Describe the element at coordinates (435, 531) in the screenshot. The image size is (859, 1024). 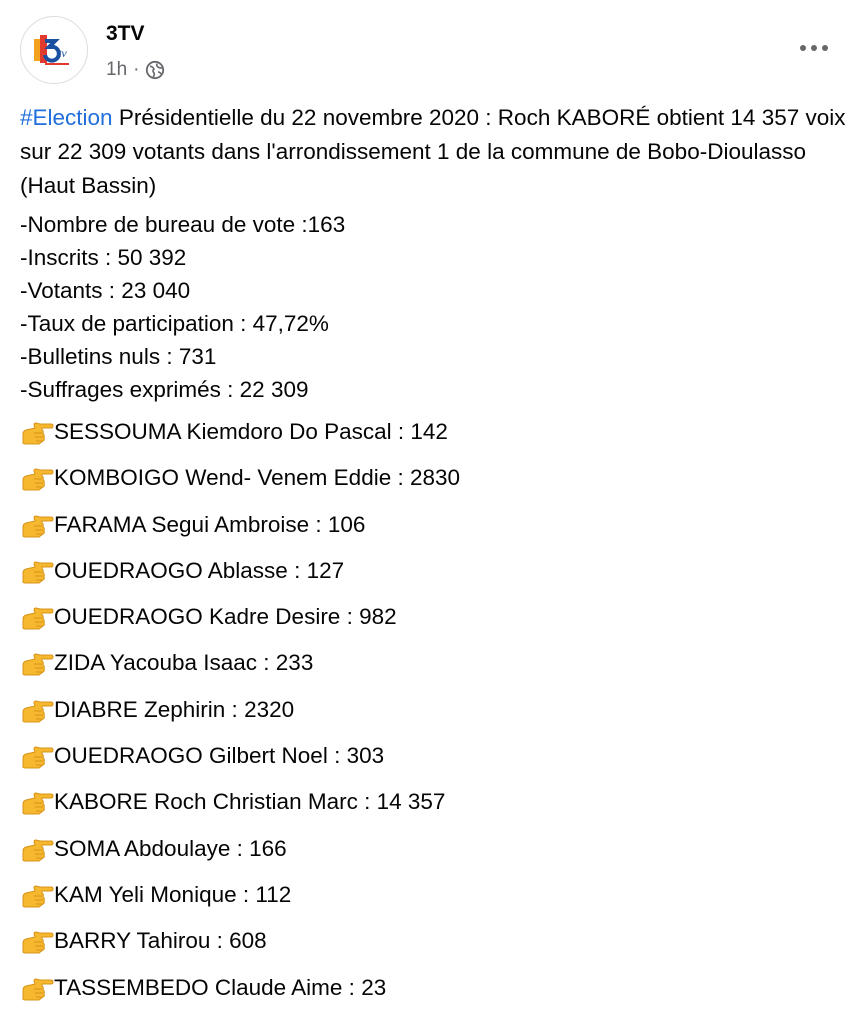
I see `candidate-item: FARAMA Segui Ambroise : 106` at that location.